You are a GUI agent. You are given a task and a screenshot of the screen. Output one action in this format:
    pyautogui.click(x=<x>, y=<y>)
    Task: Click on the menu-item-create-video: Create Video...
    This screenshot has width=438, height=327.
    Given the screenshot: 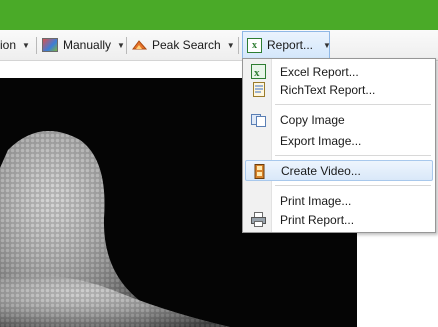 What is the action you would take?
    pyautogui.click(x=339, y=170)
    